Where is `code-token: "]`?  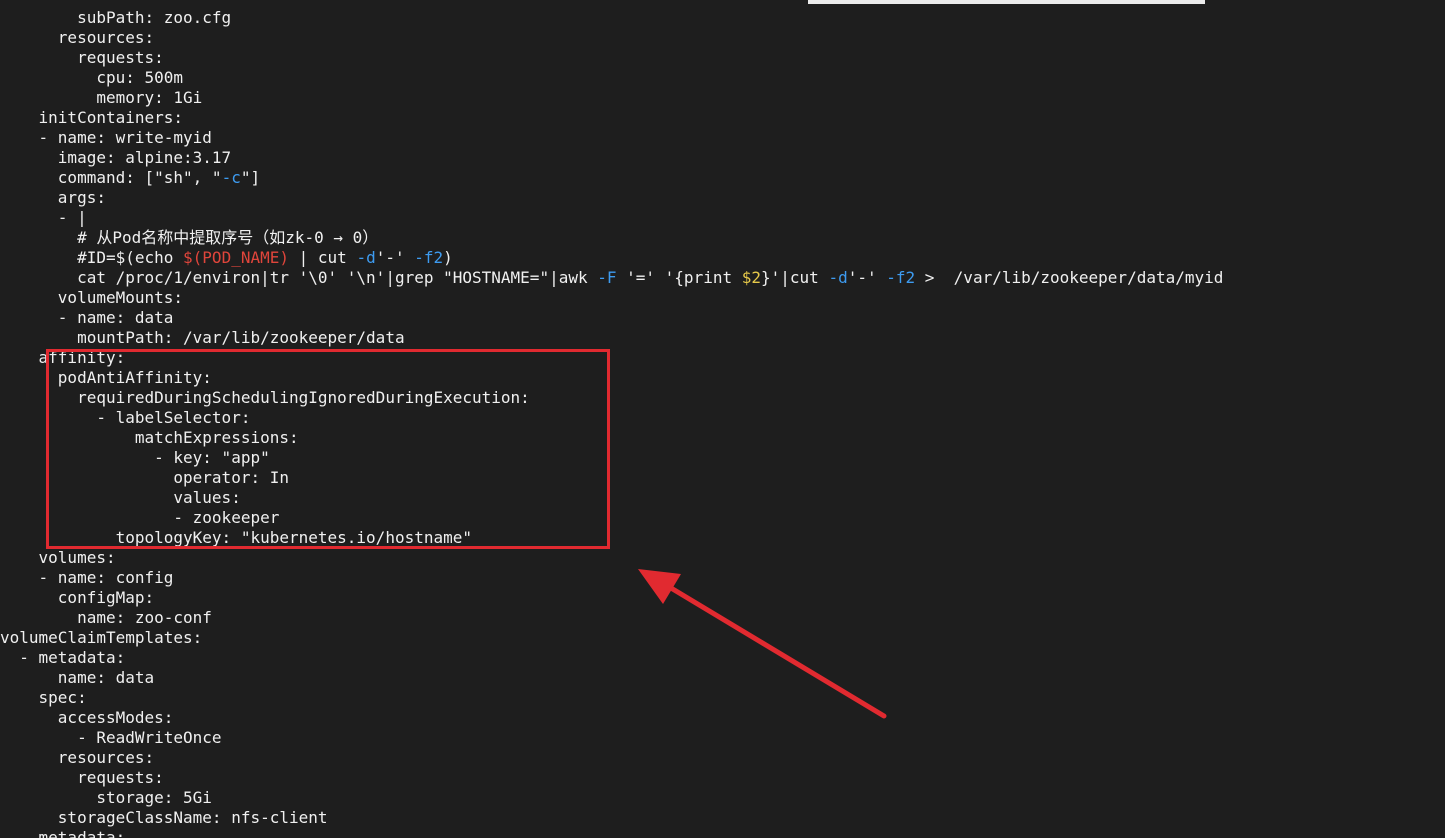
code-token: "] is located at coordinates (250, 177).